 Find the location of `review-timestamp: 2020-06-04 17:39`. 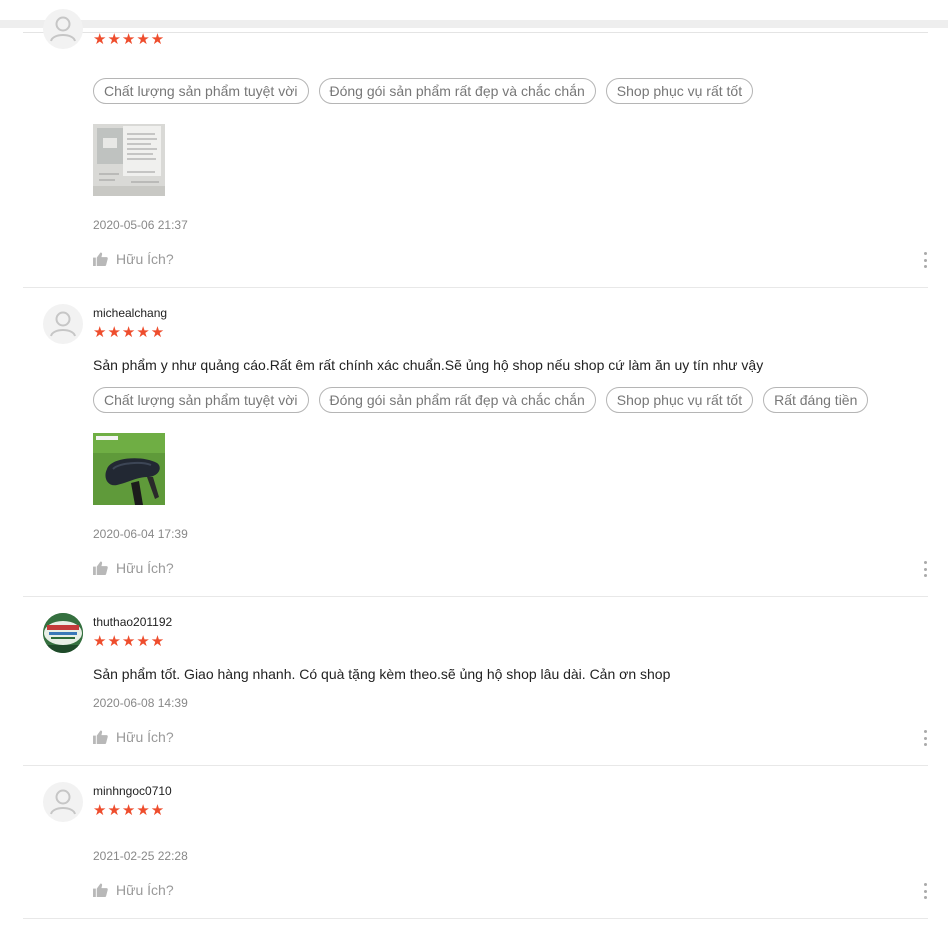

review-timestamp: 2020-06-04 17:39 is located at coordinates (140, 534).